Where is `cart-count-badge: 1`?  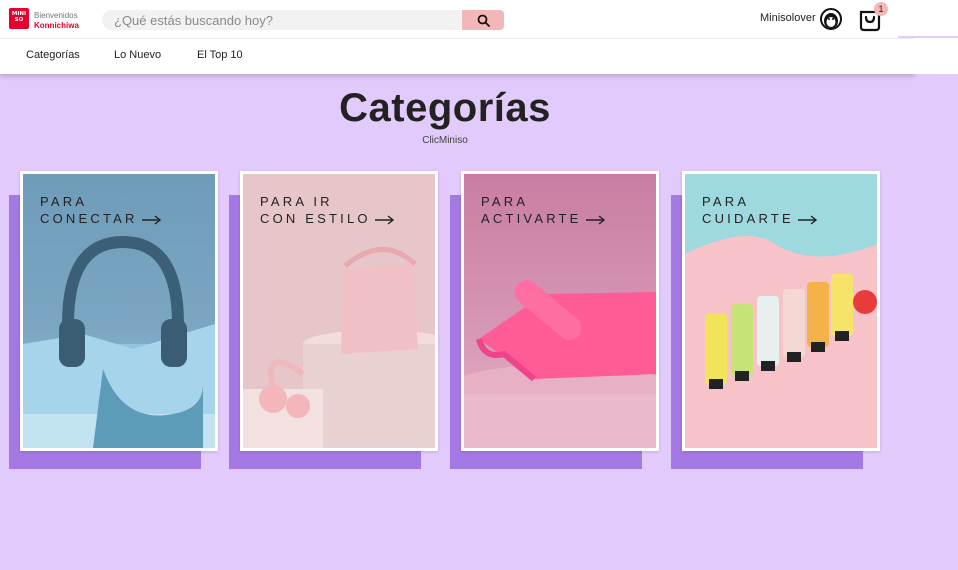 cart-count-badge: 1 is located at coordinates (881, 9).